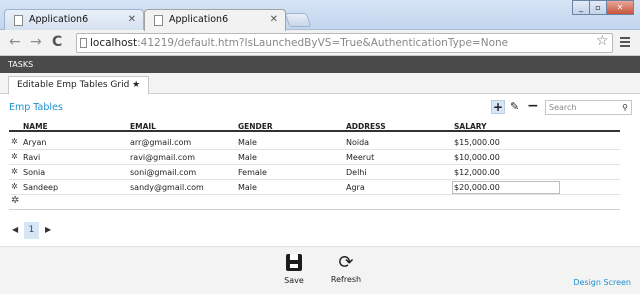  Describe the element at coordinates (160, 142) in the screenshot. I see `cell-email: arr@gmail.com` at that location.